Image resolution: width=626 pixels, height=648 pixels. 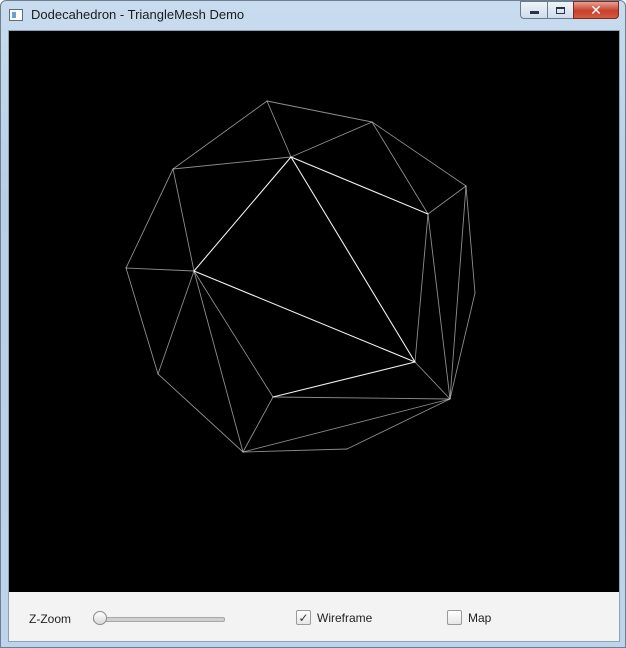 I want to click on wireframe-checkbox: ✓, so click(x=303, y=617).